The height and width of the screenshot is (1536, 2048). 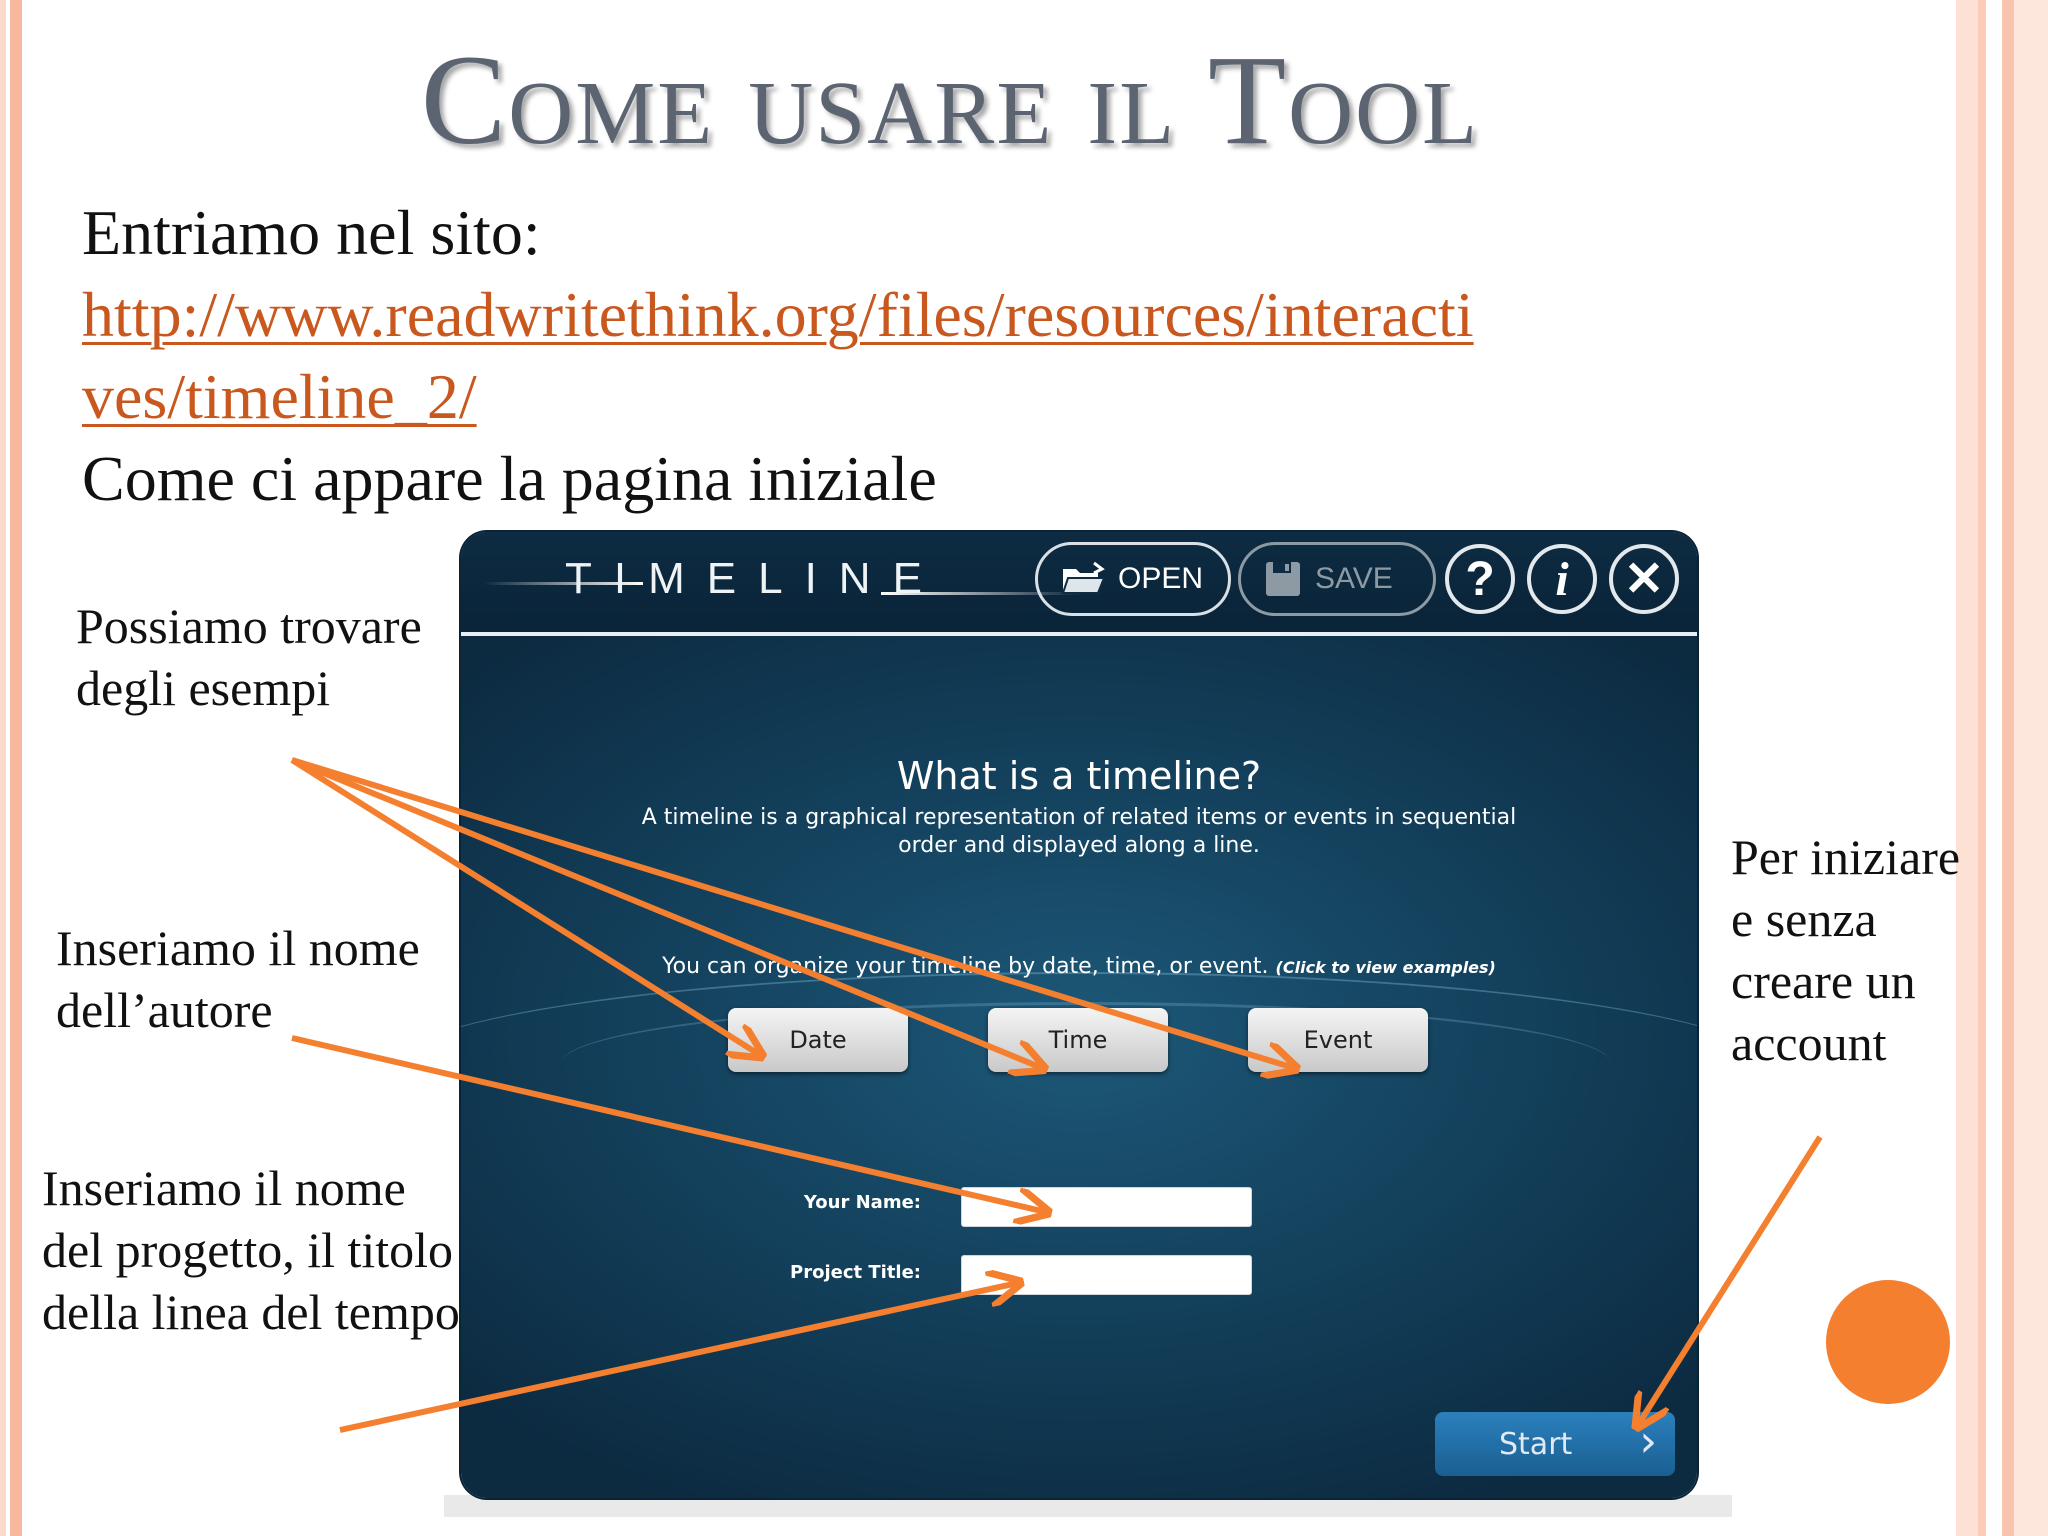 What do you see at coordinates (525, 906) in the screenshot?
I see `arrow-to-date` at bounding box center [525, 906].